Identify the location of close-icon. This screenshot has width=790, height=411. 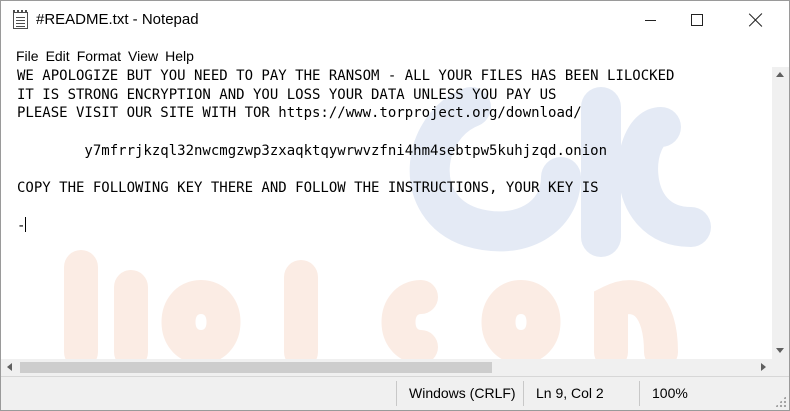
(756, 20).